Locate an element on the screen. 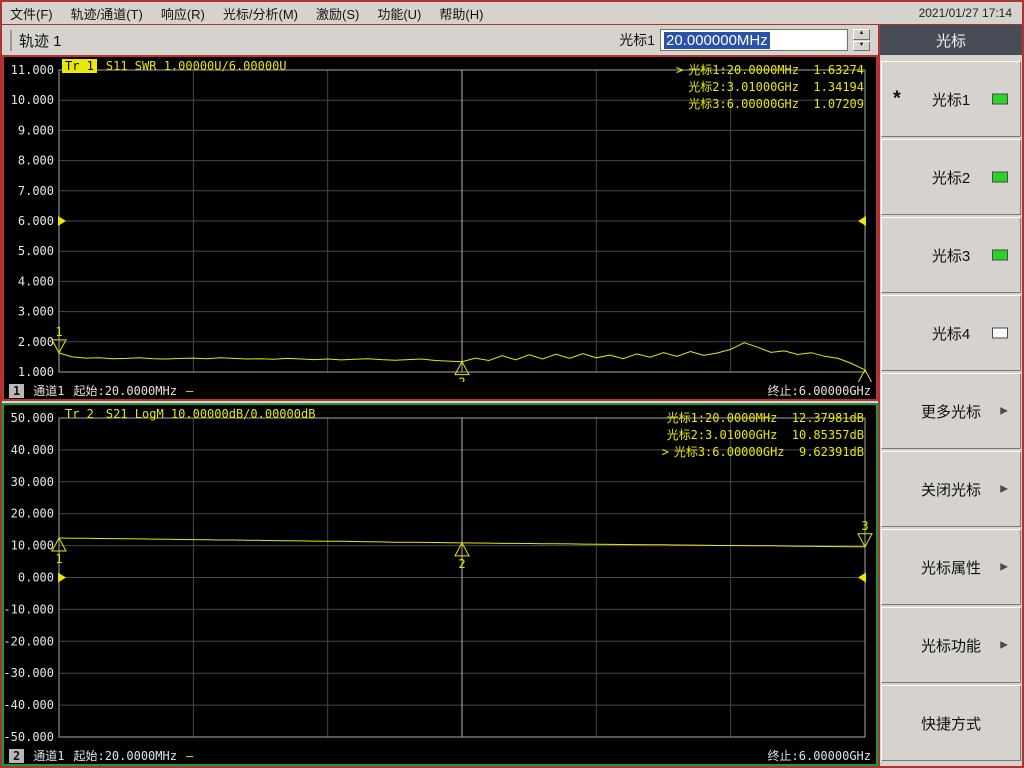 This screenshot has width=1024, height=768. y-tick-label: 4.000 is located at coordinates (36, 281).